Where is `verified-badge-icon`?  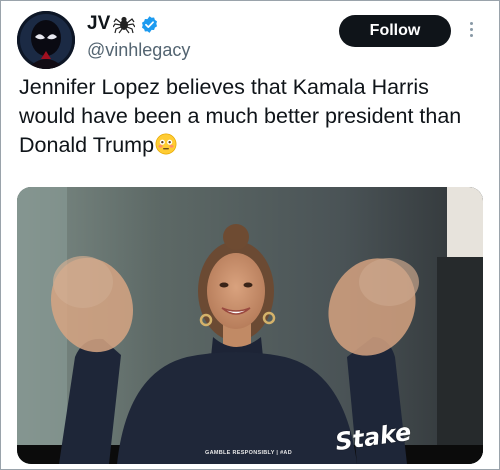
verified-badge-icon is located at coordinates (150, 24).